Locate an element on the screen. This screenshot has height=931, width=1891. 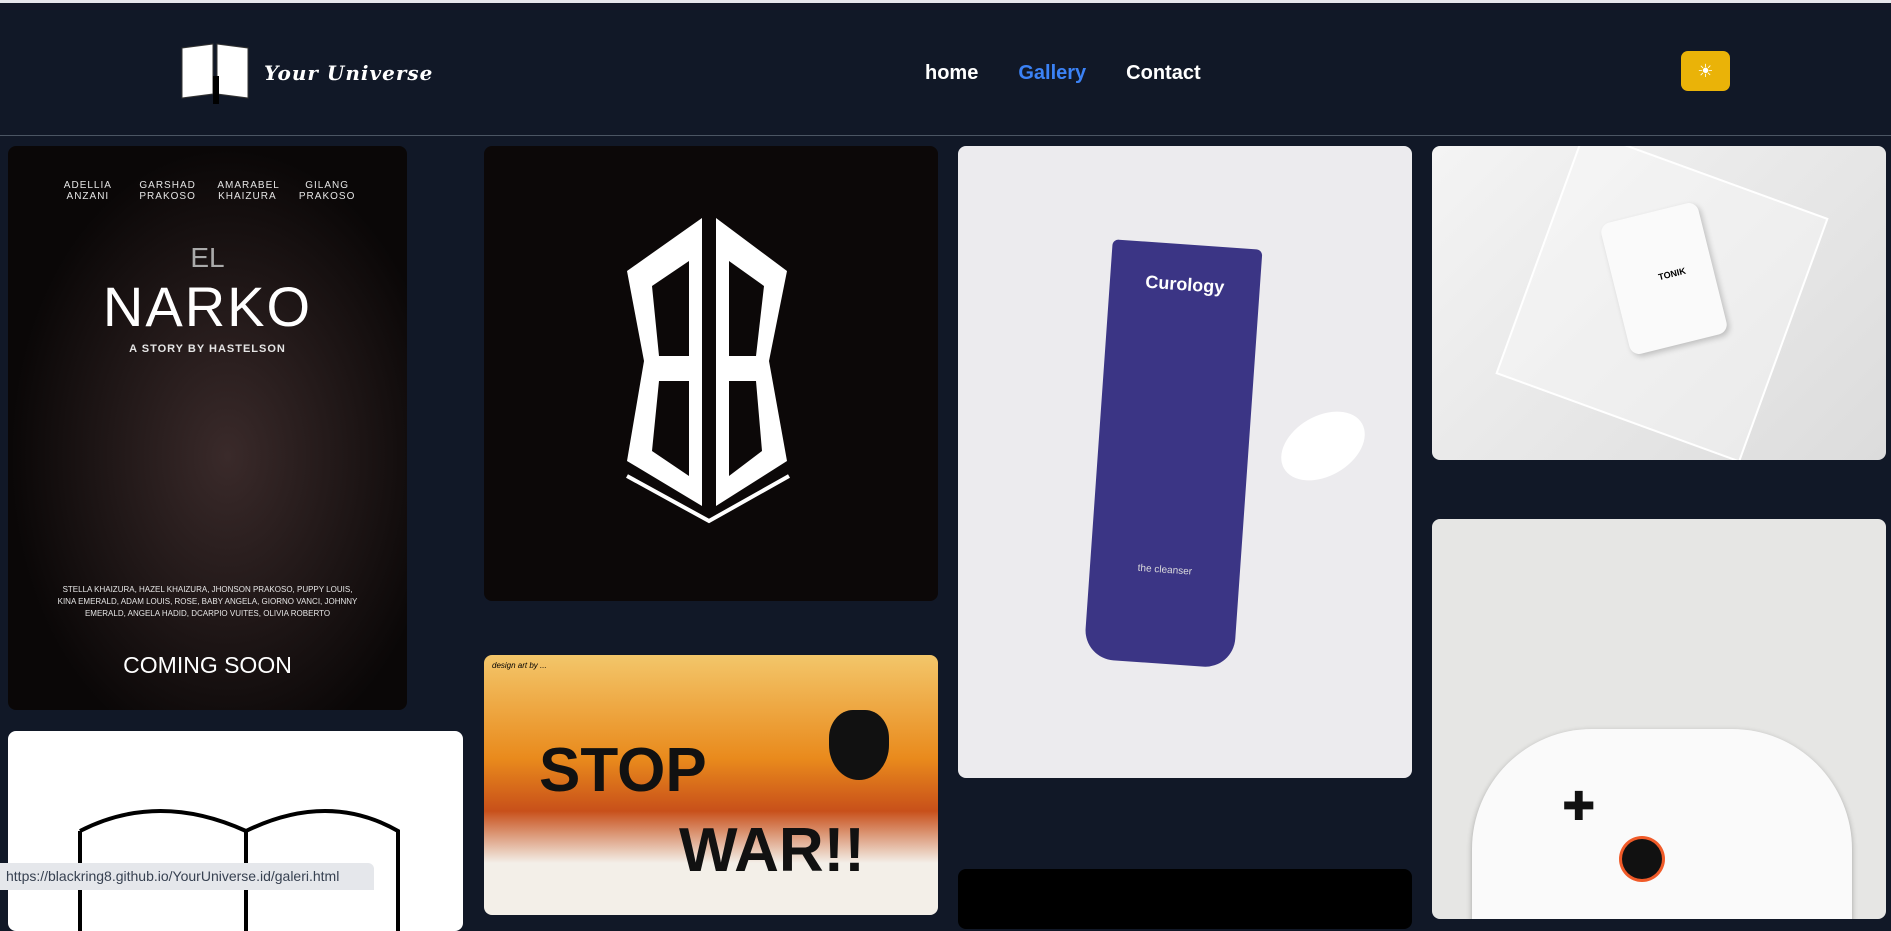
theme-toggle-button: ☀ is located at coordinates (1705, 71).